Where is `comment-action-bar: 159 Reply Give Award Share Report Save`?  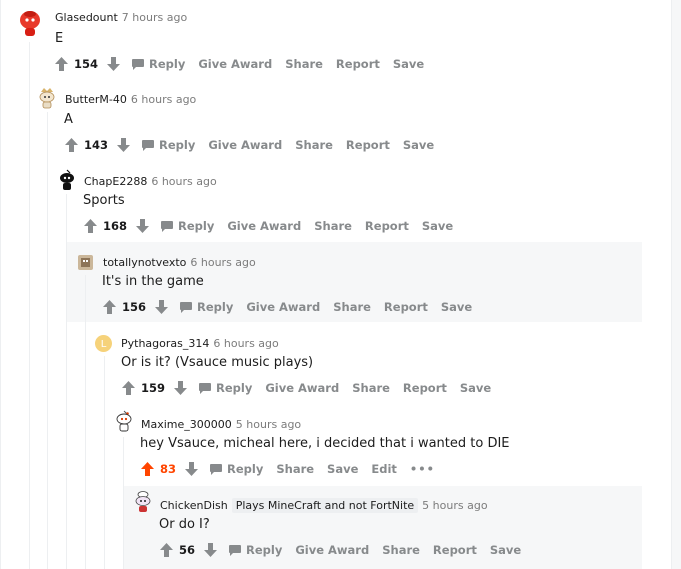 comment-action-bar: 159 Reply Give Award Share Report Save is located at coordinates (312, 388).